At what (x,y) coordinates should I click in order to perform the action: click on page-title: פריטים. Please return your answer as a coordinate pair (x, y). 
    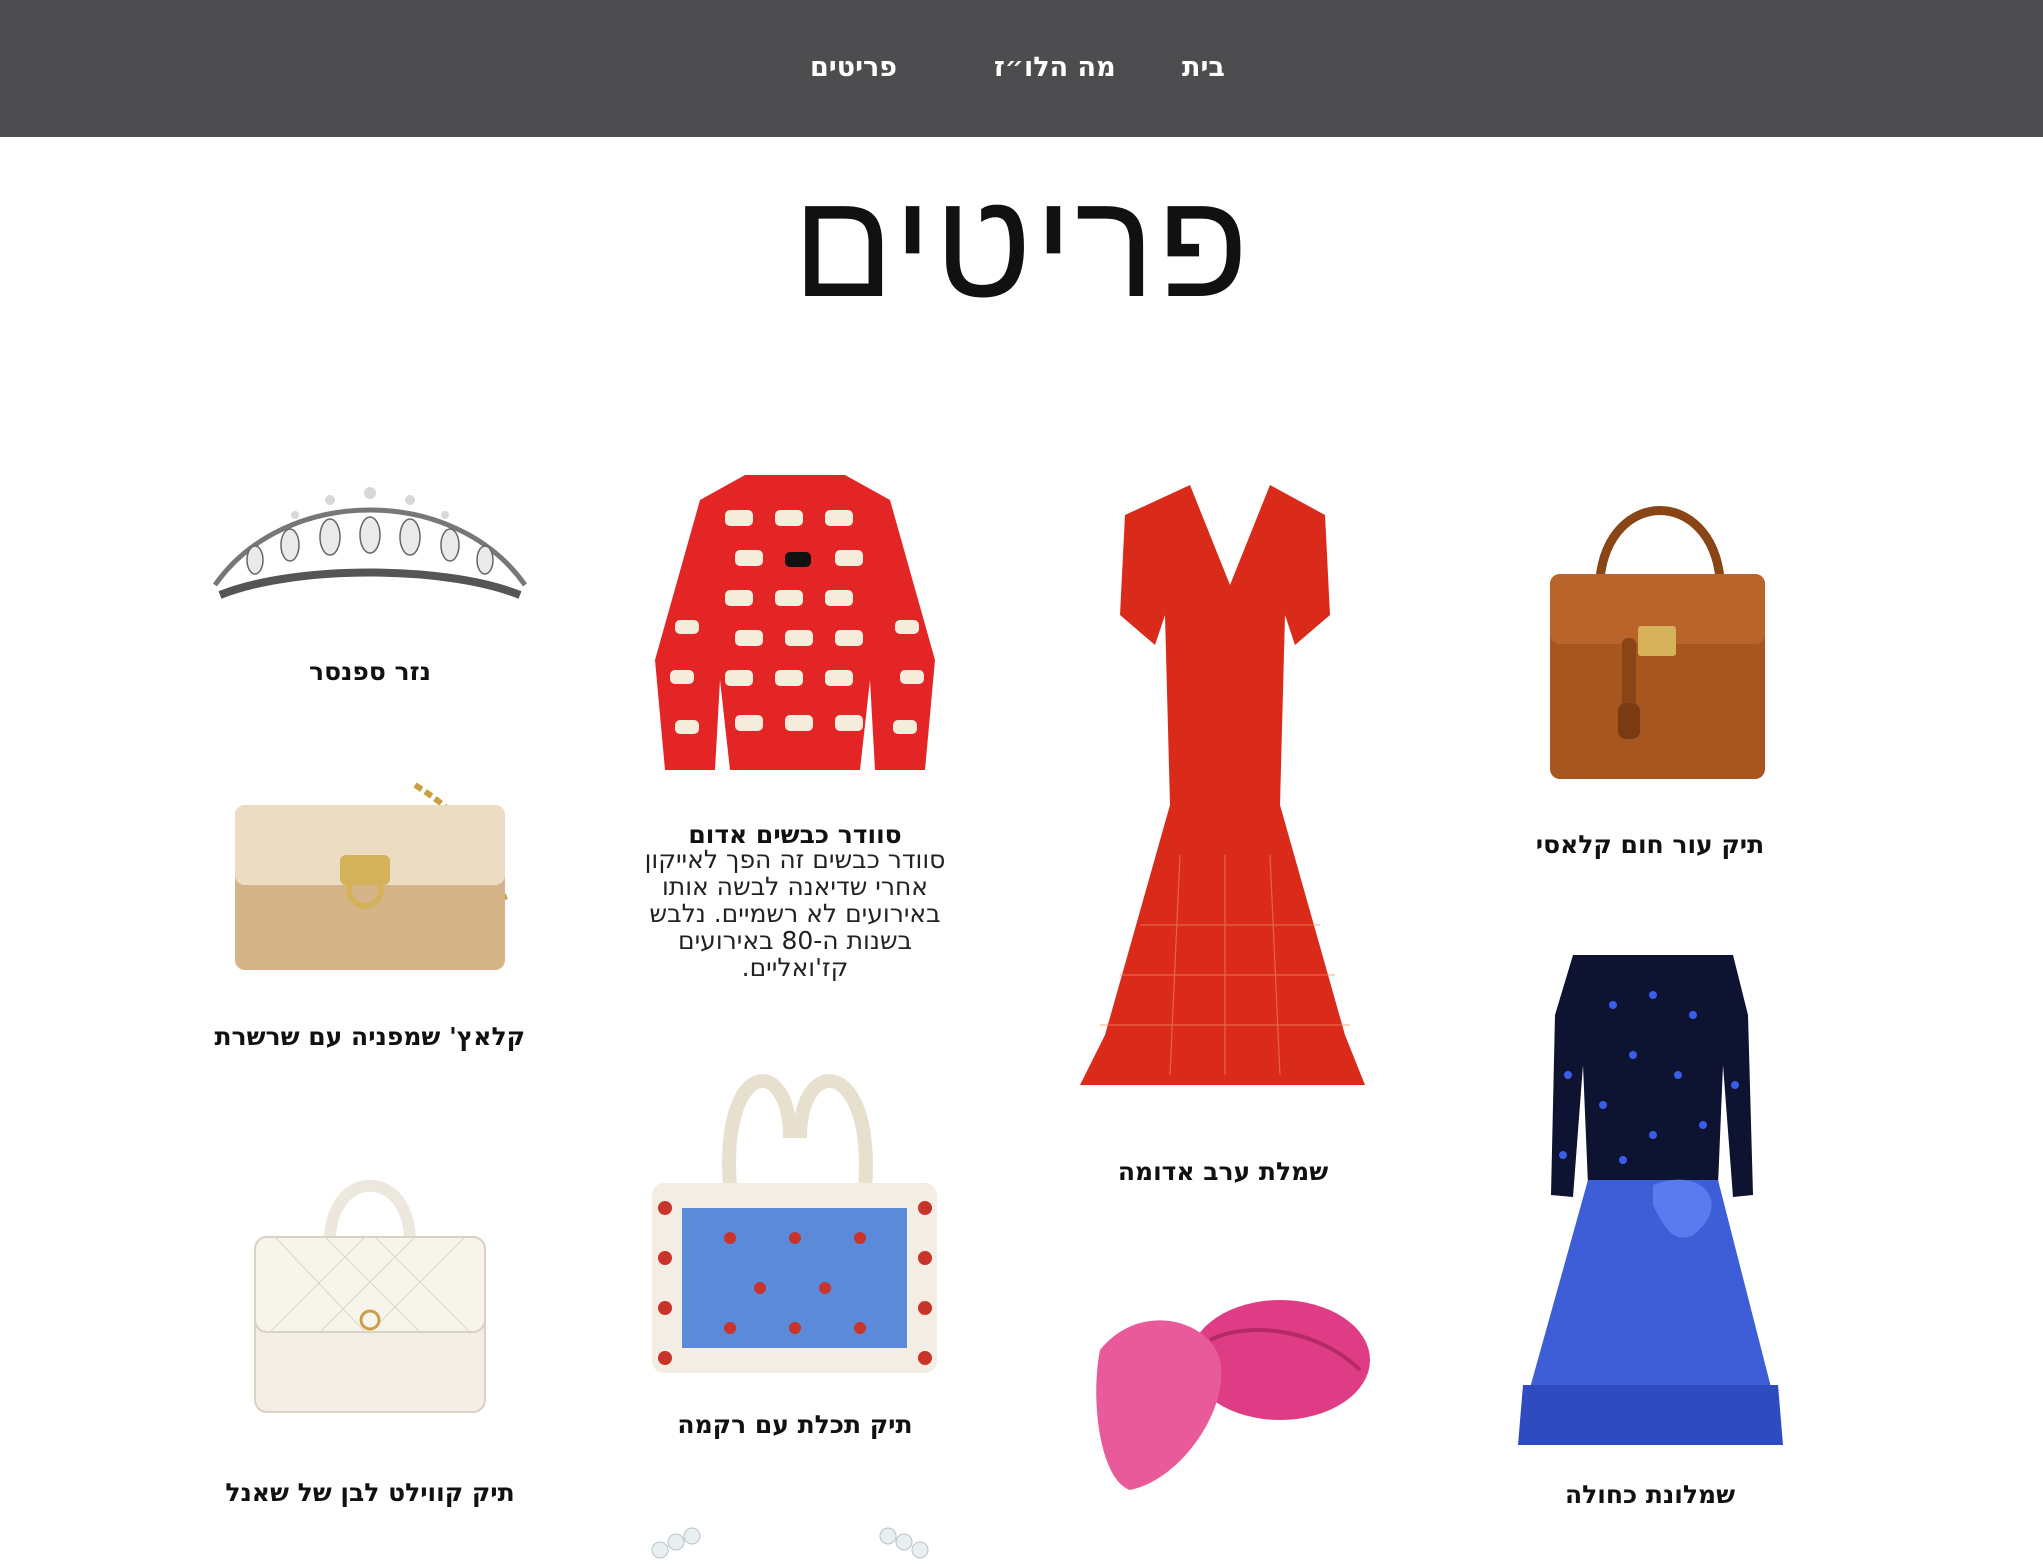
    Looking at the image, I should click on (1021, 245).